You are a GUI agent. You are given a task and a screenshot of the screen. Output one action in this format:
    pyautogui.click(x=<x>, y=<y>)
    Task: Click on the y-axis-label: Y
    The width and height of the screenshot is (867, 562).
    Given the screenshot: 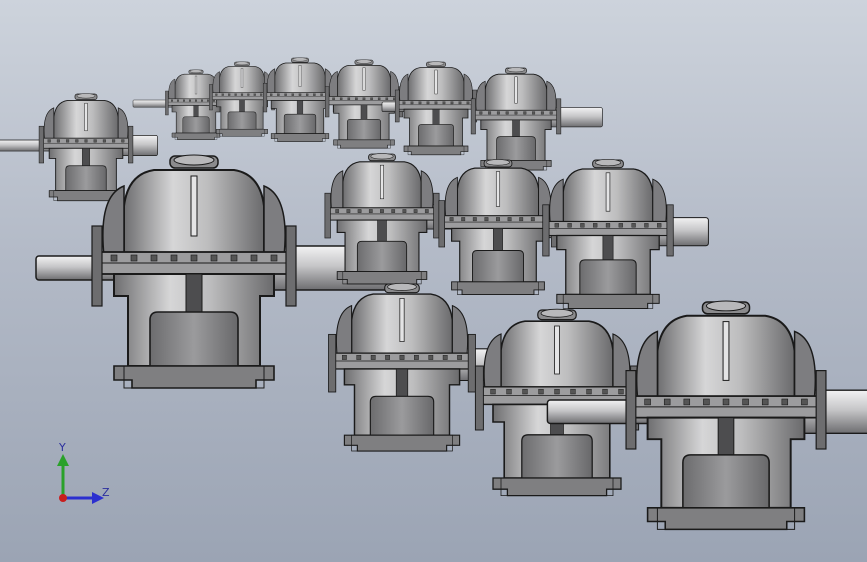 What is the action you would take?
    pyautogui.click(x=62, y=447)
    